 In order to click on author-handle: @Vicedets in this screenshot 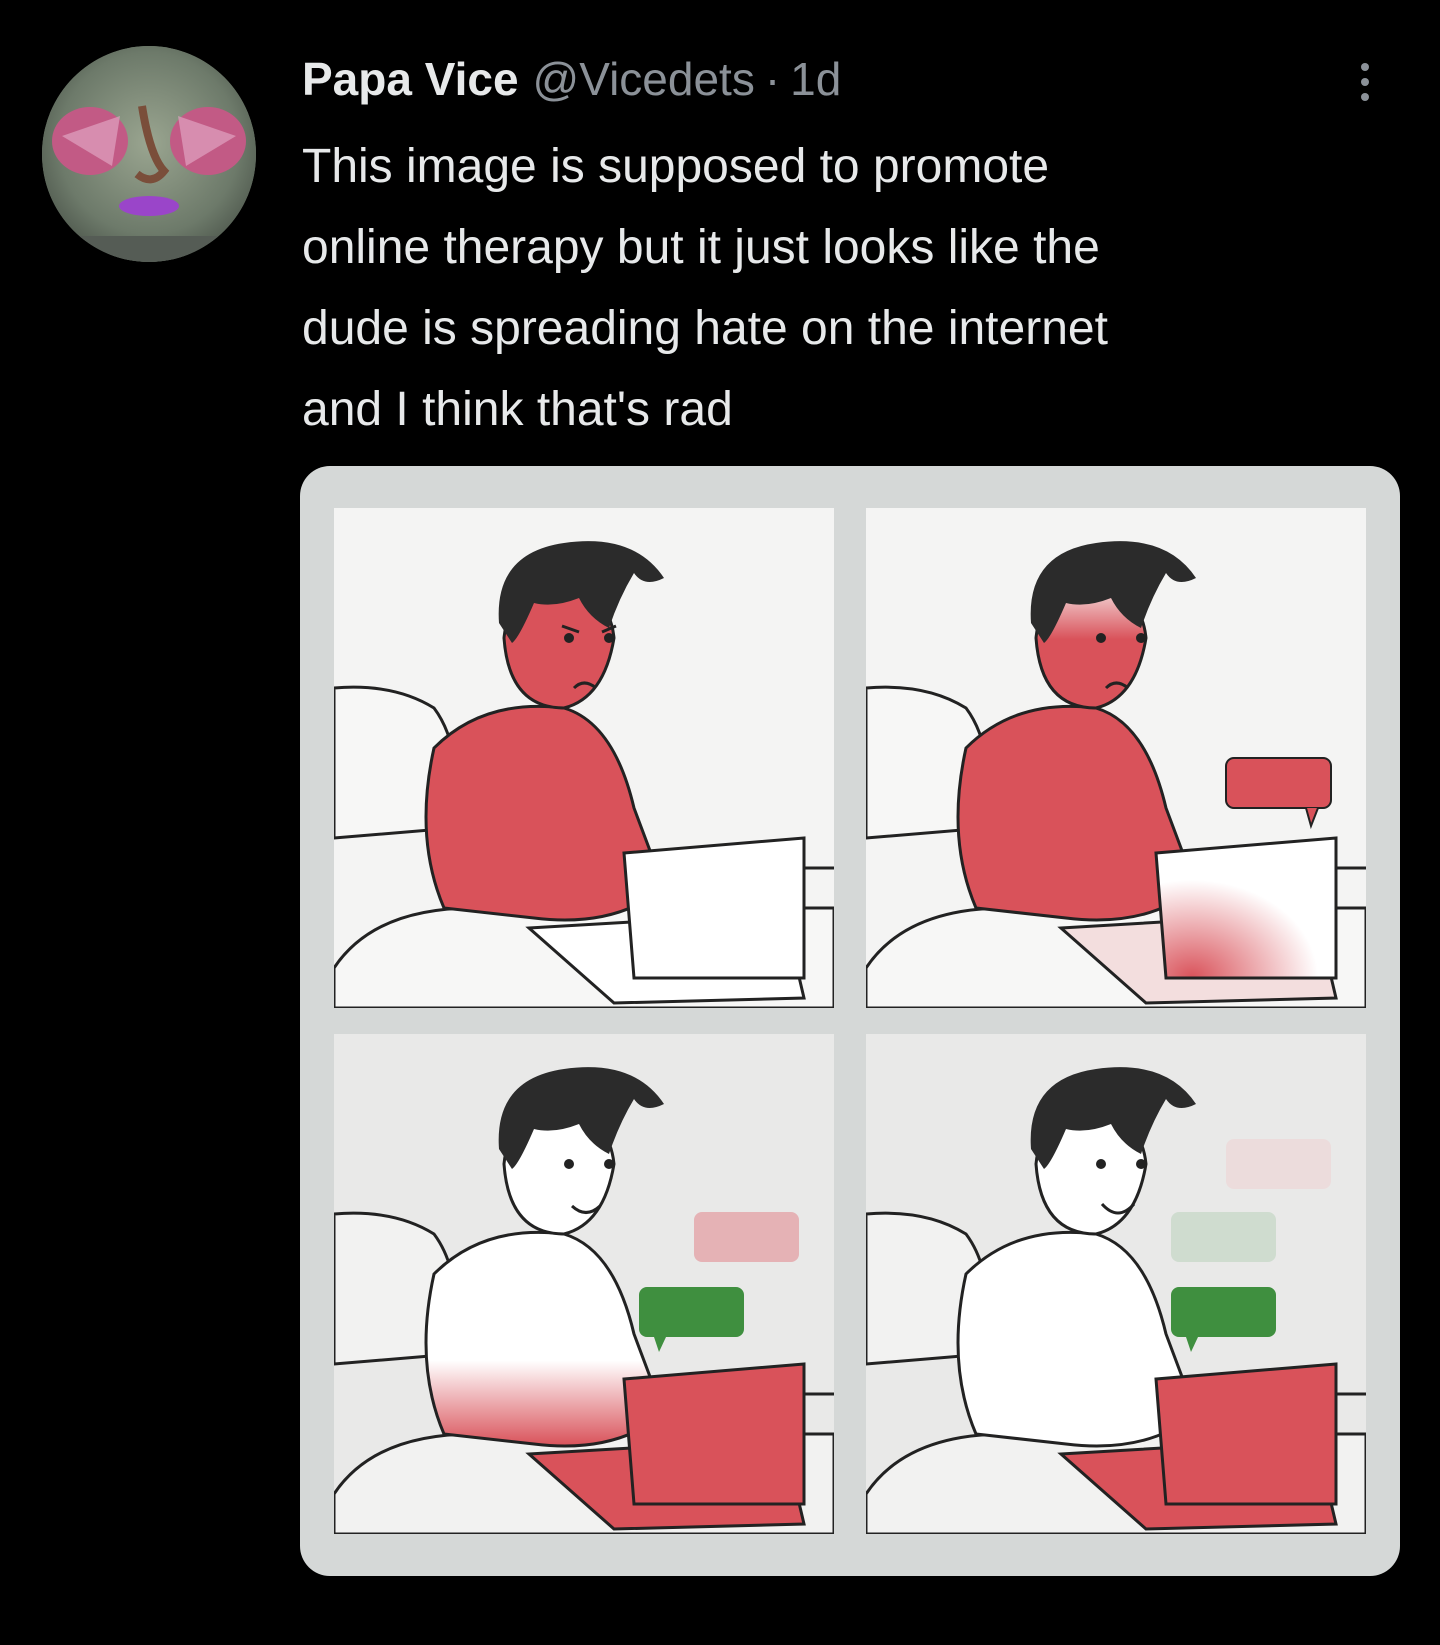, I will do `click(644, 79)`.